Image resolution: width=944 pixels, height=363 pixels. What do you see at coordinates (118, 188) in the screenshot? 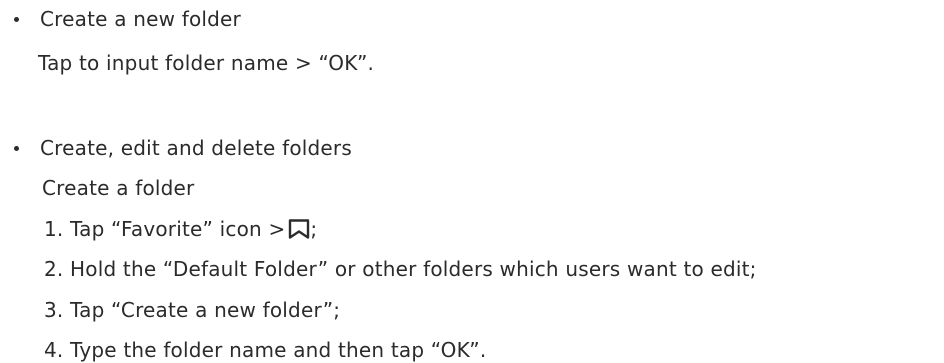
I see `subheading-create-a-folder: Create a folder` at bounding box center [118, 188].